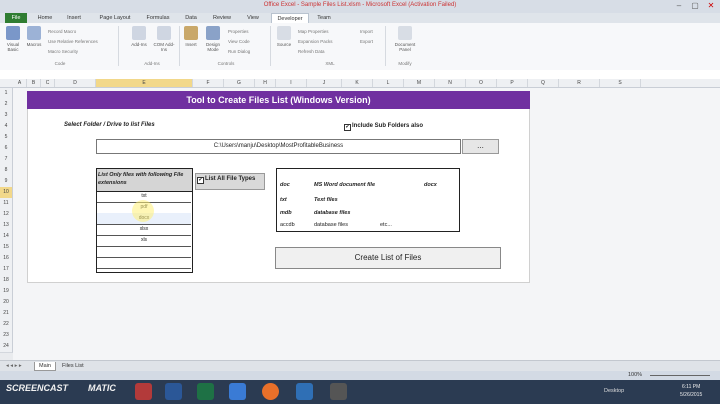 Image resolution: width=720 pixels, height=404 pixels. What do you see at coordinates (158, 18) in the screenshot?
I see `tab-formulas: Formulas` at bounding box center [158, 18].